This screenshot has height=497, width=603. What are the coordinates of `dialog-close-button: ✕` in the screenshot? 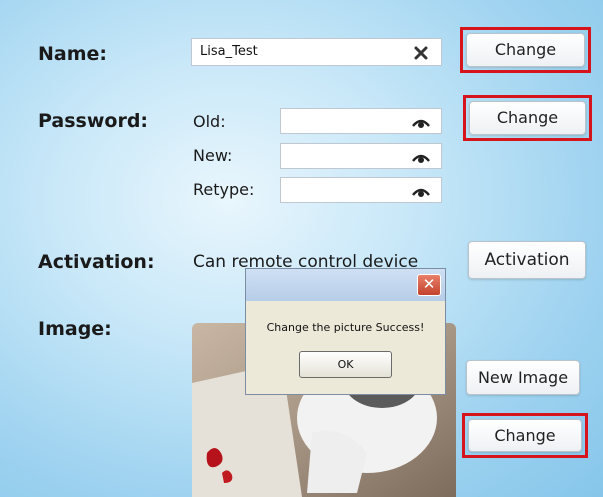 It's located at (429, 285).